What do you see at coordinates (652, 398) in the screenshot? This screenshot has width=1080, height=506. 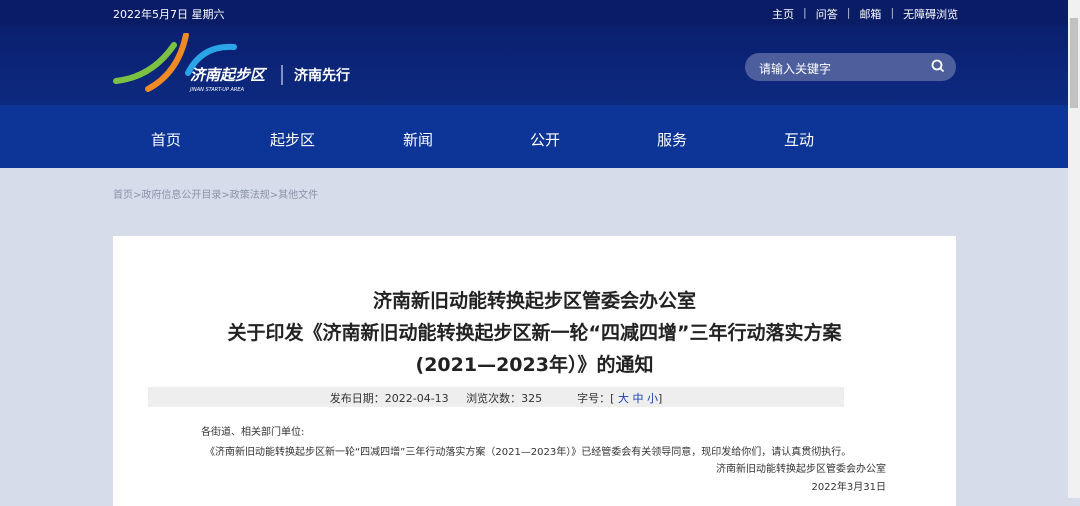 I see `font-small-link: 小` at bounding box center [652, 398].